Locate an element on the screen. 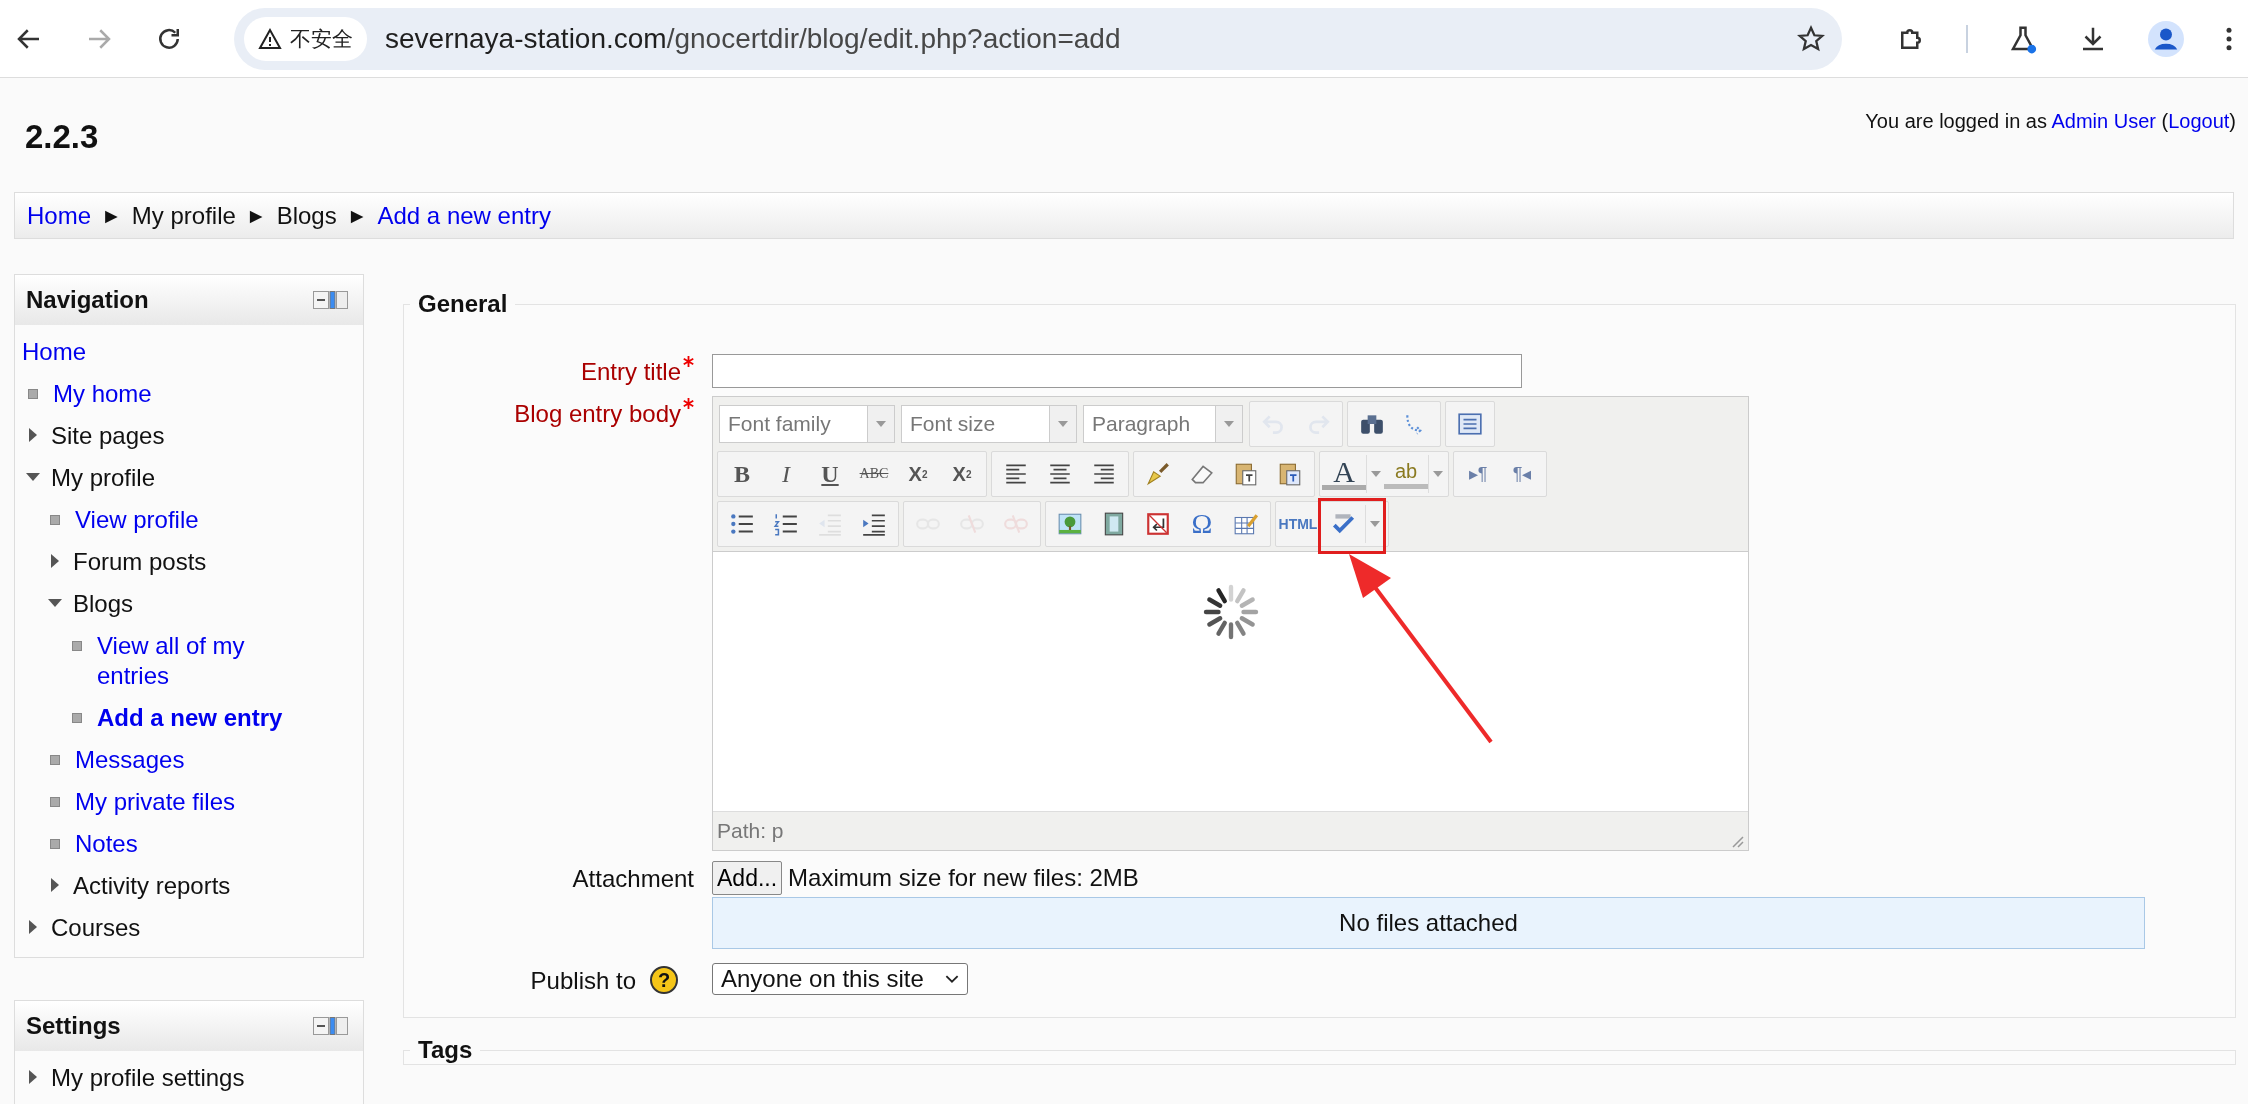  chevron-down-icon is located at coordinates (952, 979).